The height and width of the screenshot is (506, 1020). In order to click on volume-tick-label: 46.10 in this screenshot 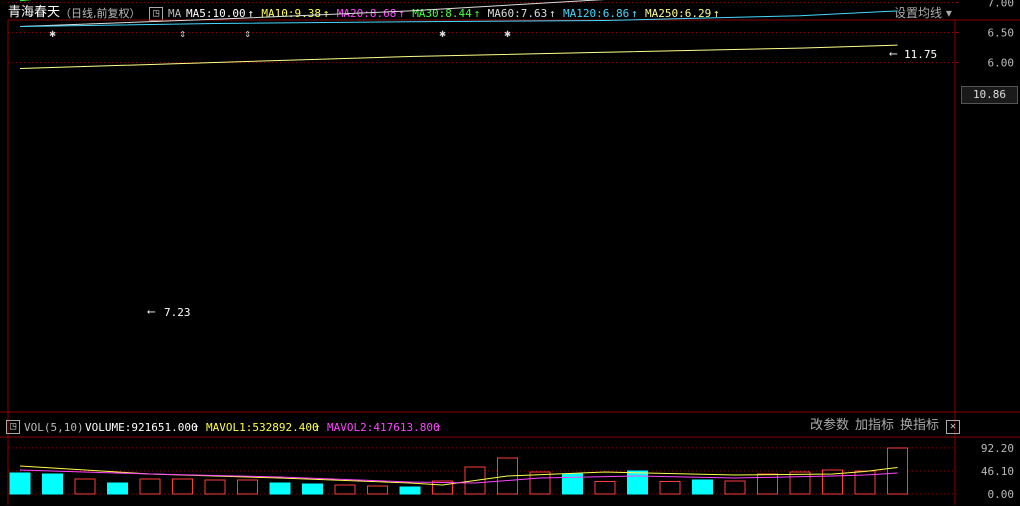, I will do `click(997, 471)`.